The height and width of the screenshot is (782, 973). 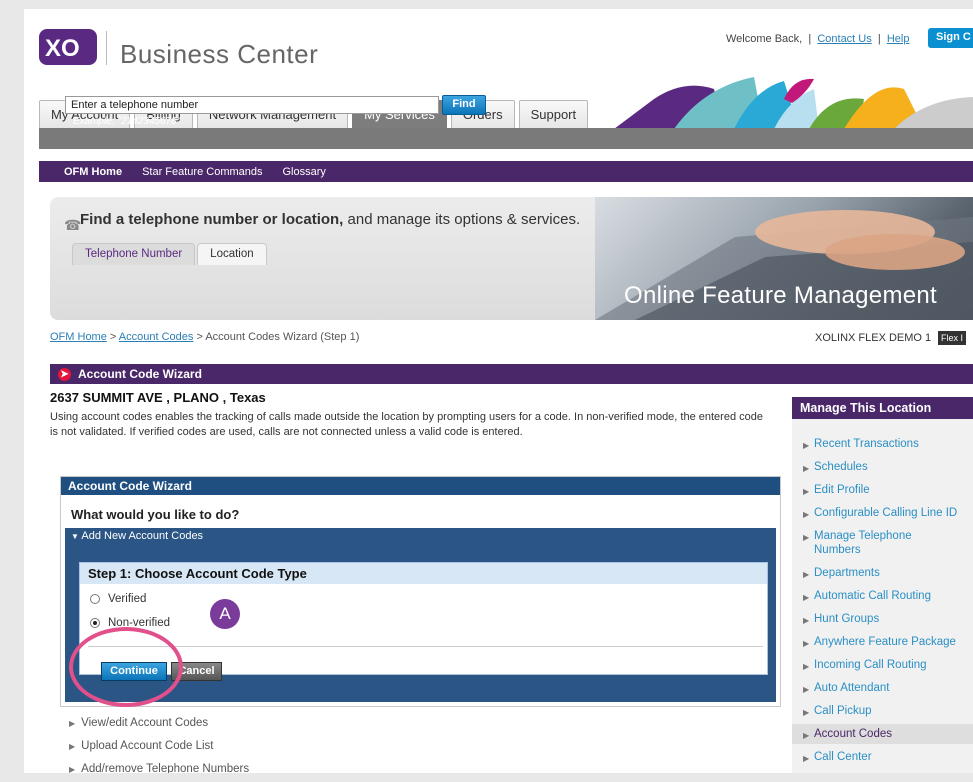 I want to click on sidebar-title: Manage This Location, so click(x=882, y=408).